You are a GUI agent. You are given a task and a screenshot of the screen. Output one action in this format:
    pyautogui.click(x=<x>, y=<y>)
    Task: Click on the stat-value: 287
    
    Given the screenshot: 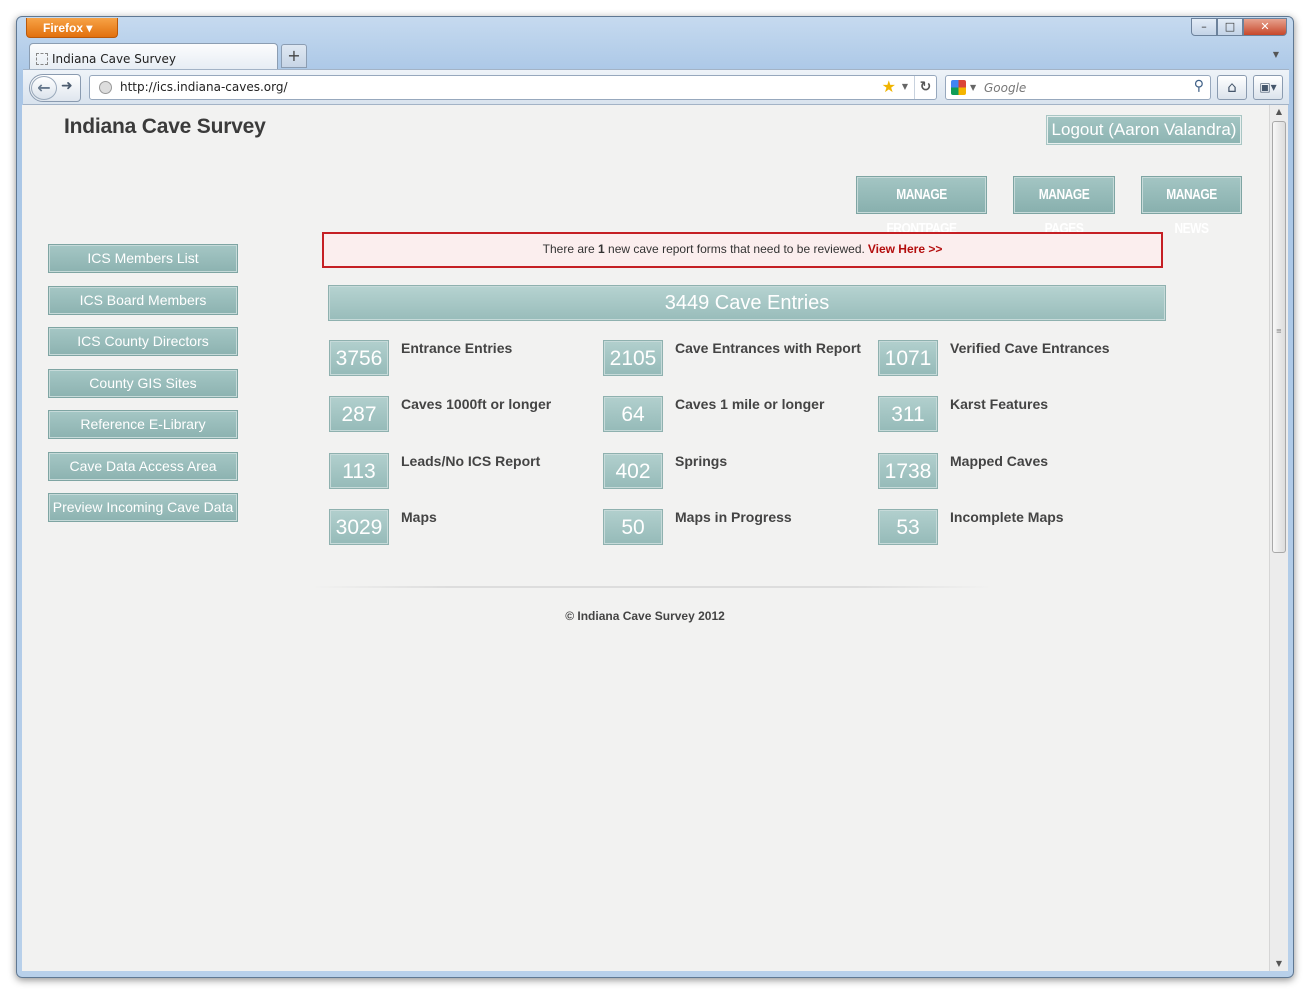 What is the action you would take?
    pyautogui.click(x=359, y=414)
    